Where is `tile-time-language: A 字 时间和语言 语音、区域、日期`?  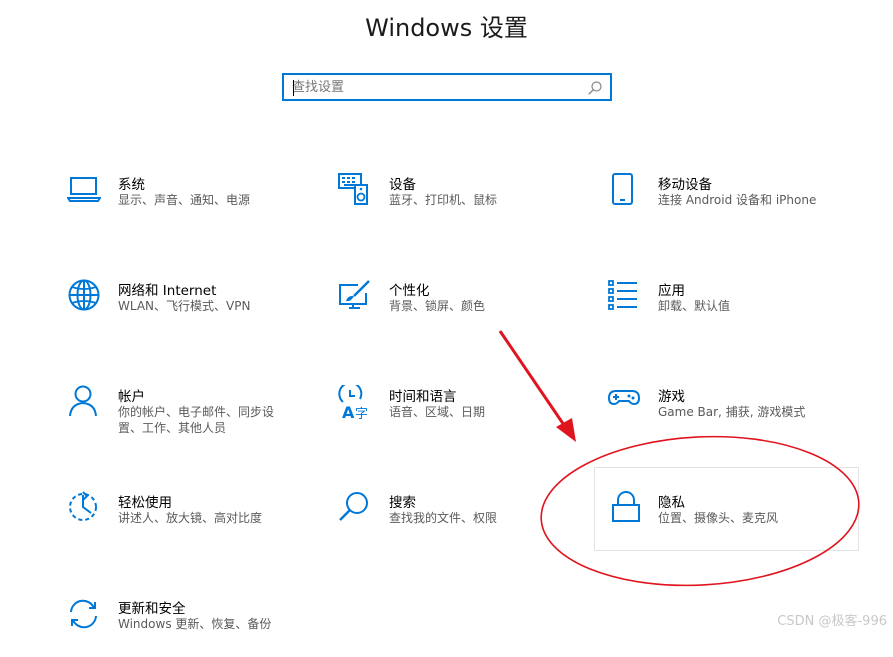
tile-time-language: A 字 时间和语言 语音、区域、日期 is located at coordinates (453, 415).